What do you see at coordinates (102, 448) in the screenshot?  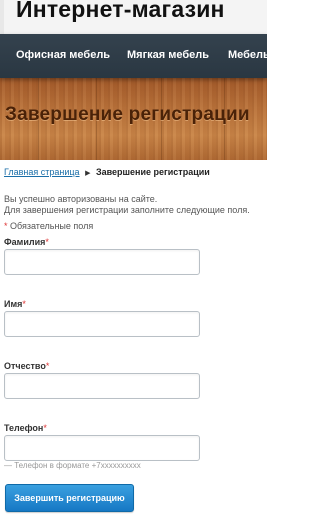 I see `phone-field` at bounding box center [102, 448].